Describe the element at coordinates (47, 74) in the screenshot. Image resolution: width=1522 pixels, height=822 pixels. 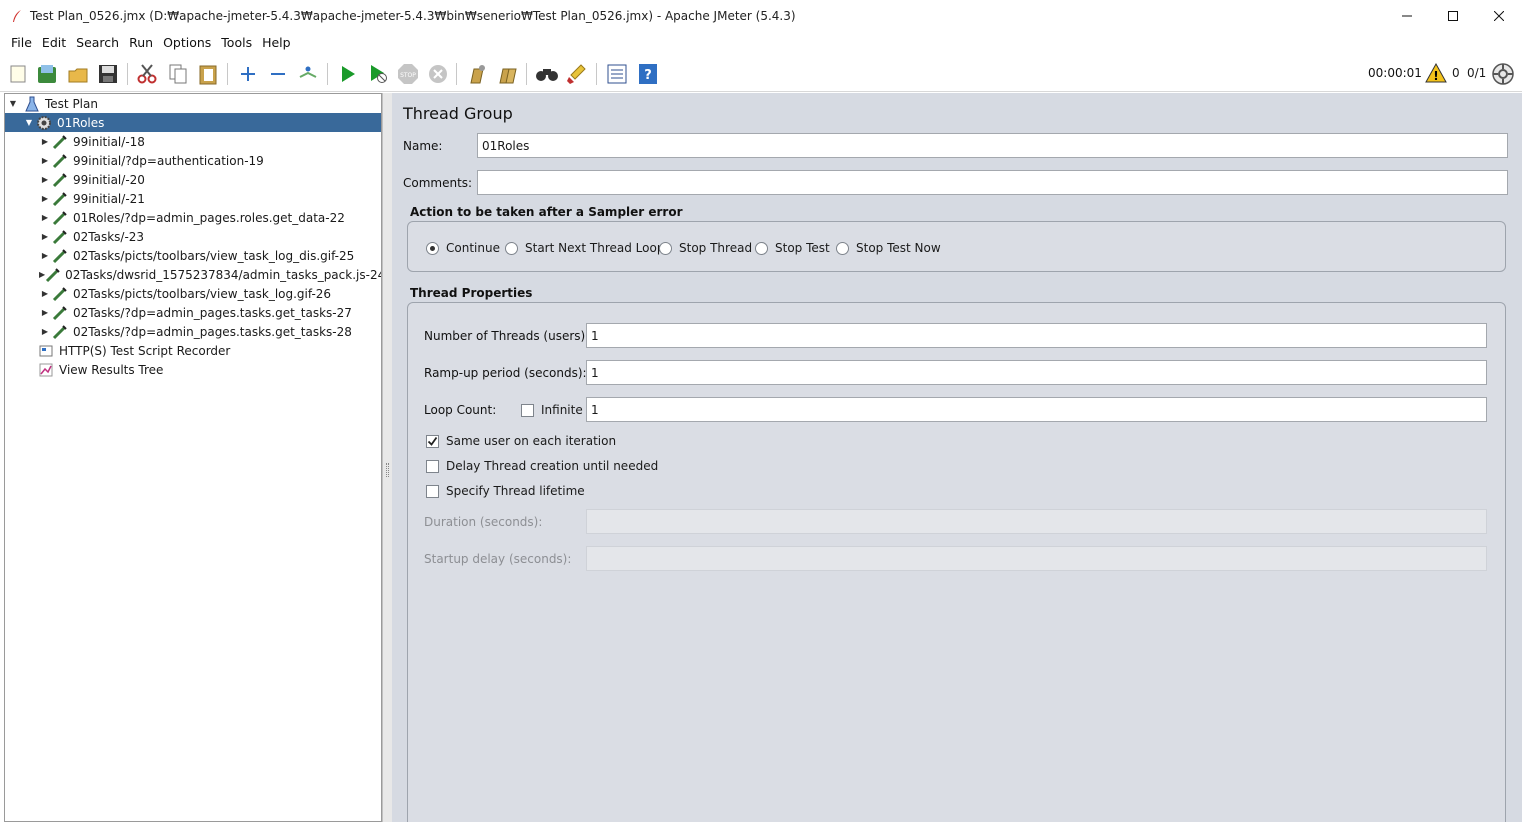
I see `templates-icon` at that location.